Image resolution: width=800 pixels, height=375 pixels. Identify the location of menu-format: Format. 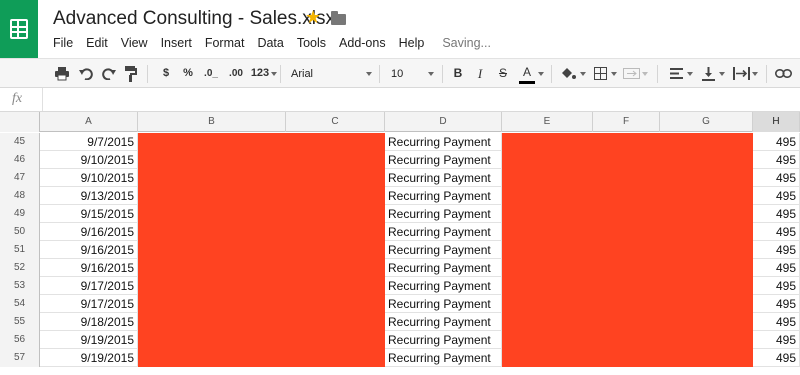
(225, 44).